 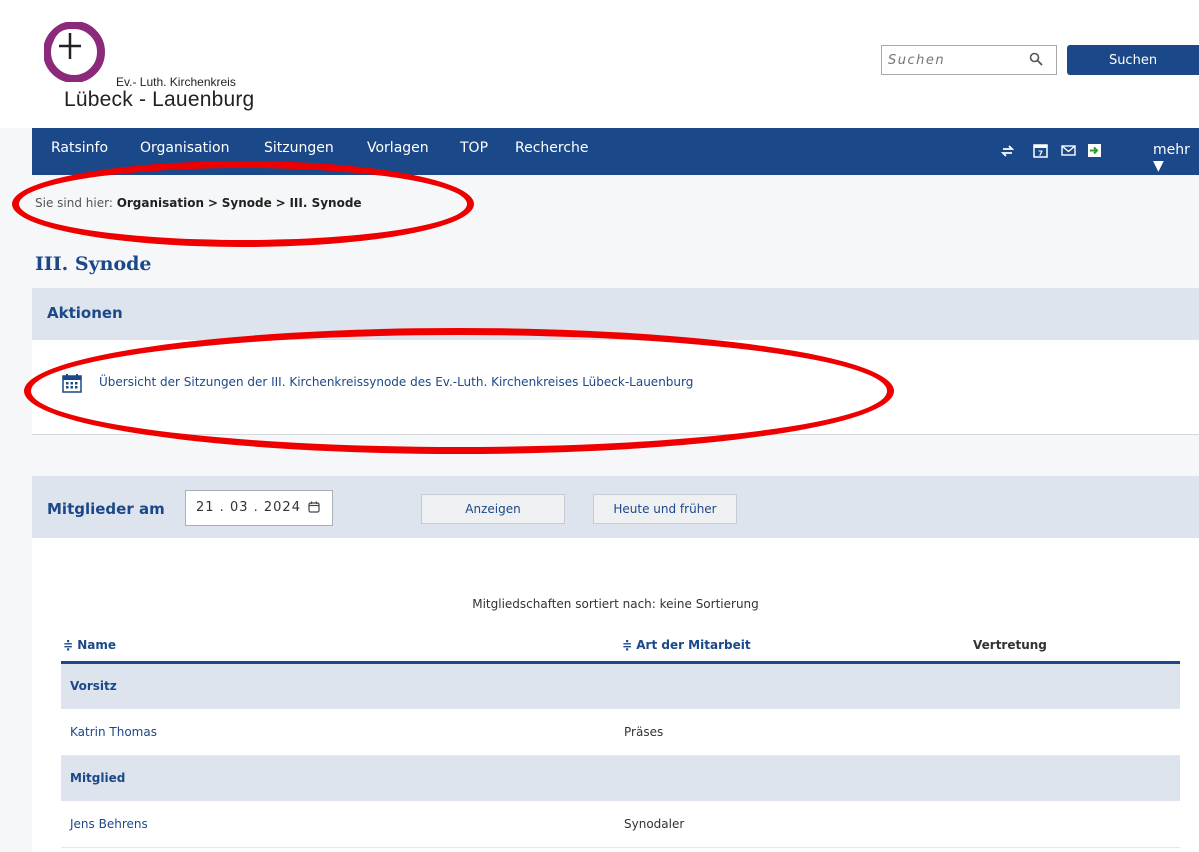 What do you see at coordinates (620, 733) in the screenshot?
I see `table-row: Katrin Thomas Präses` at bounding box center [620, 733].